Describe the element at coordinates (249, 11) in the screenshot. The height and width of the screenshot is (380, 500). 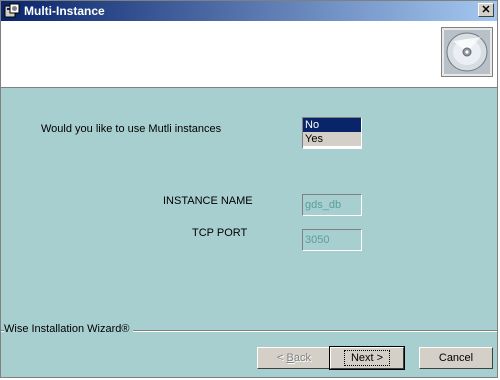
I see `title-bar: Multi-Instance ✕` at that location.